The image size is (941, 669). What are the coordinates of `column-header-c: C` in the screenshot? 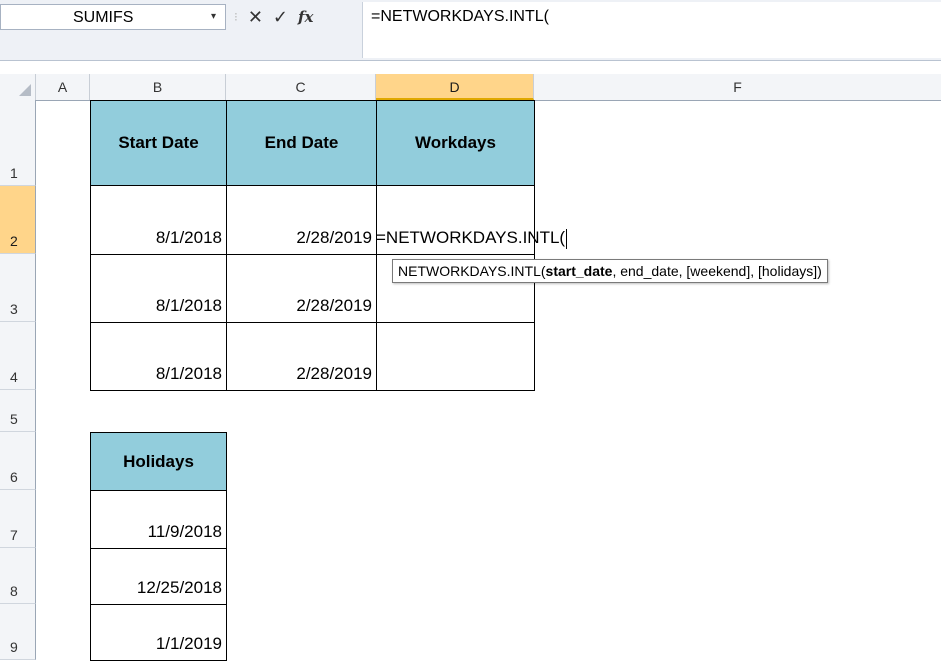 It's located at (301, 87).